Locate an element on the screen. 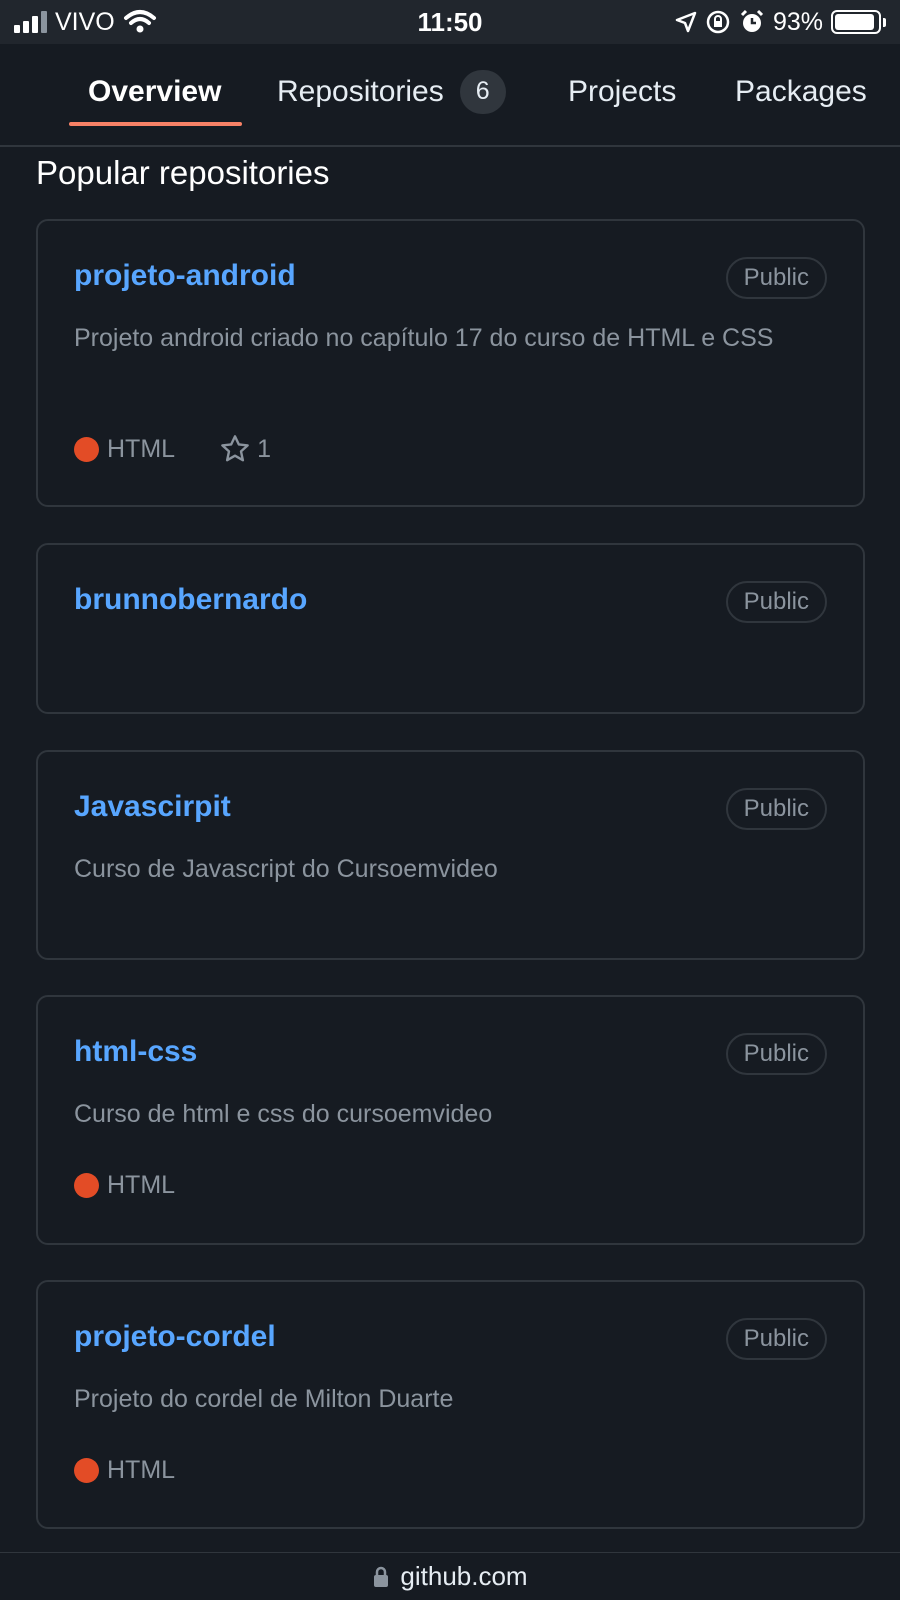 This screenshot has width=900, height=1600. section-title: Popular repositories is located at coordinates (183, 172).